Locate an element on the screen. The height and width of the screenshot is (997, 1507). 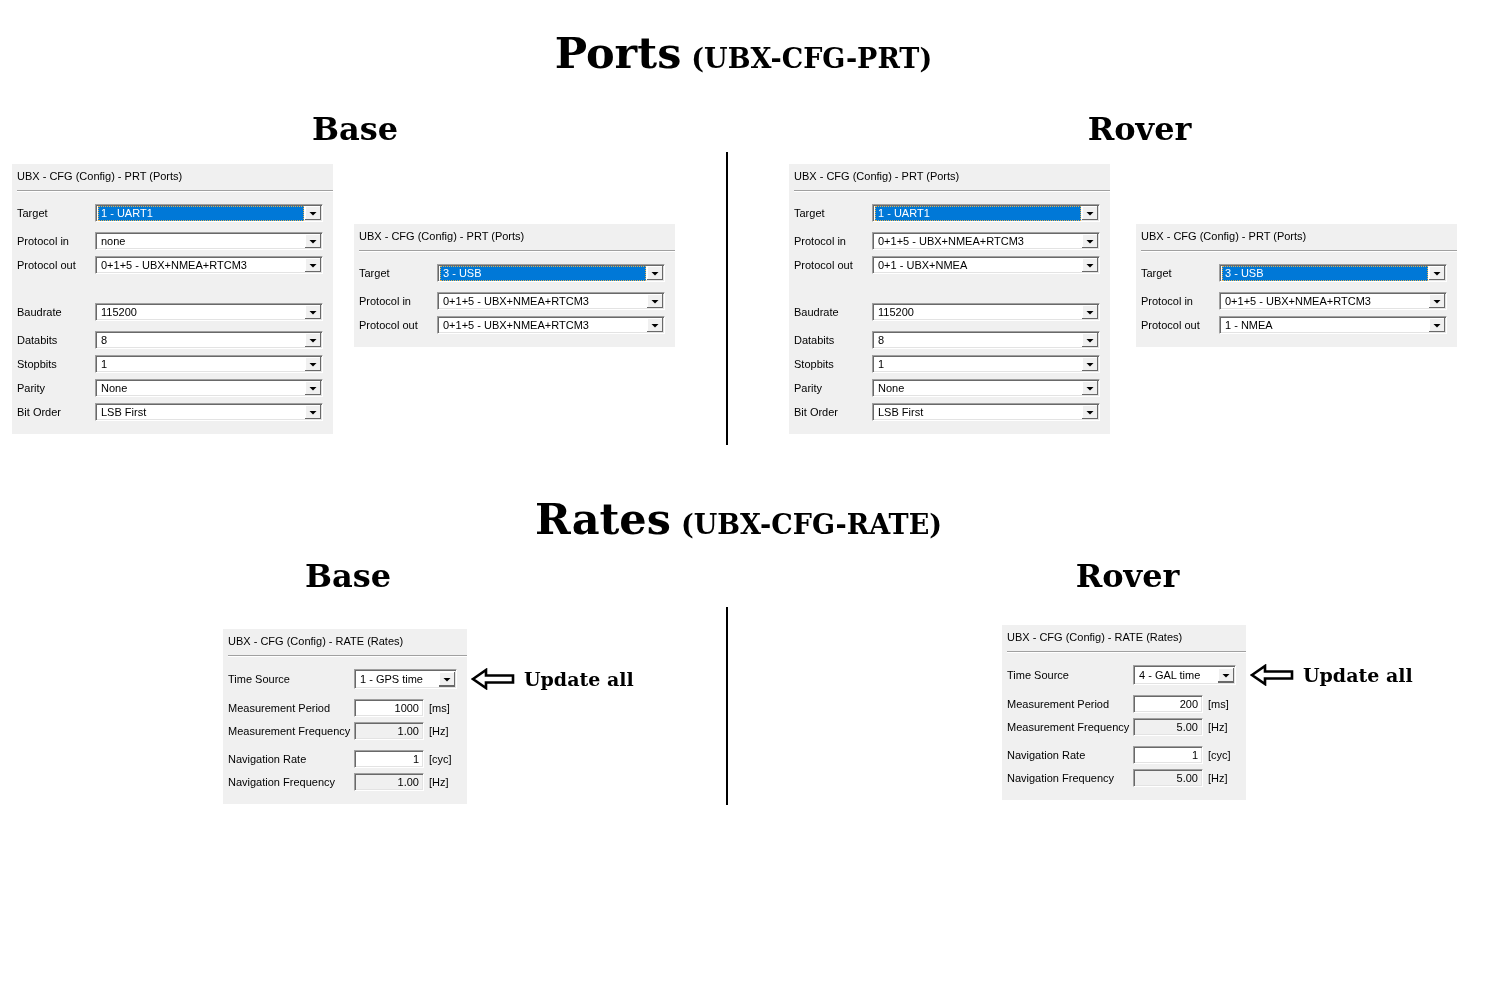
column-heading: Base is located at coordinates (348, 576).